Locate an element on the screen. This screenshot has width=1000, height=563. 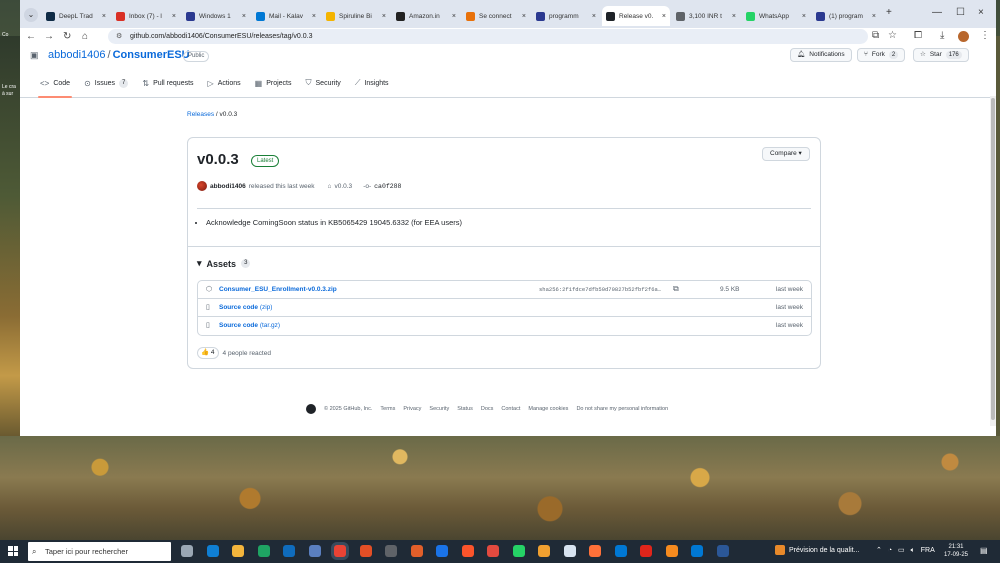
system-tray: ⌃ ◔ ▭ 🔈︎ FRA is located at coordinates (905, 550).